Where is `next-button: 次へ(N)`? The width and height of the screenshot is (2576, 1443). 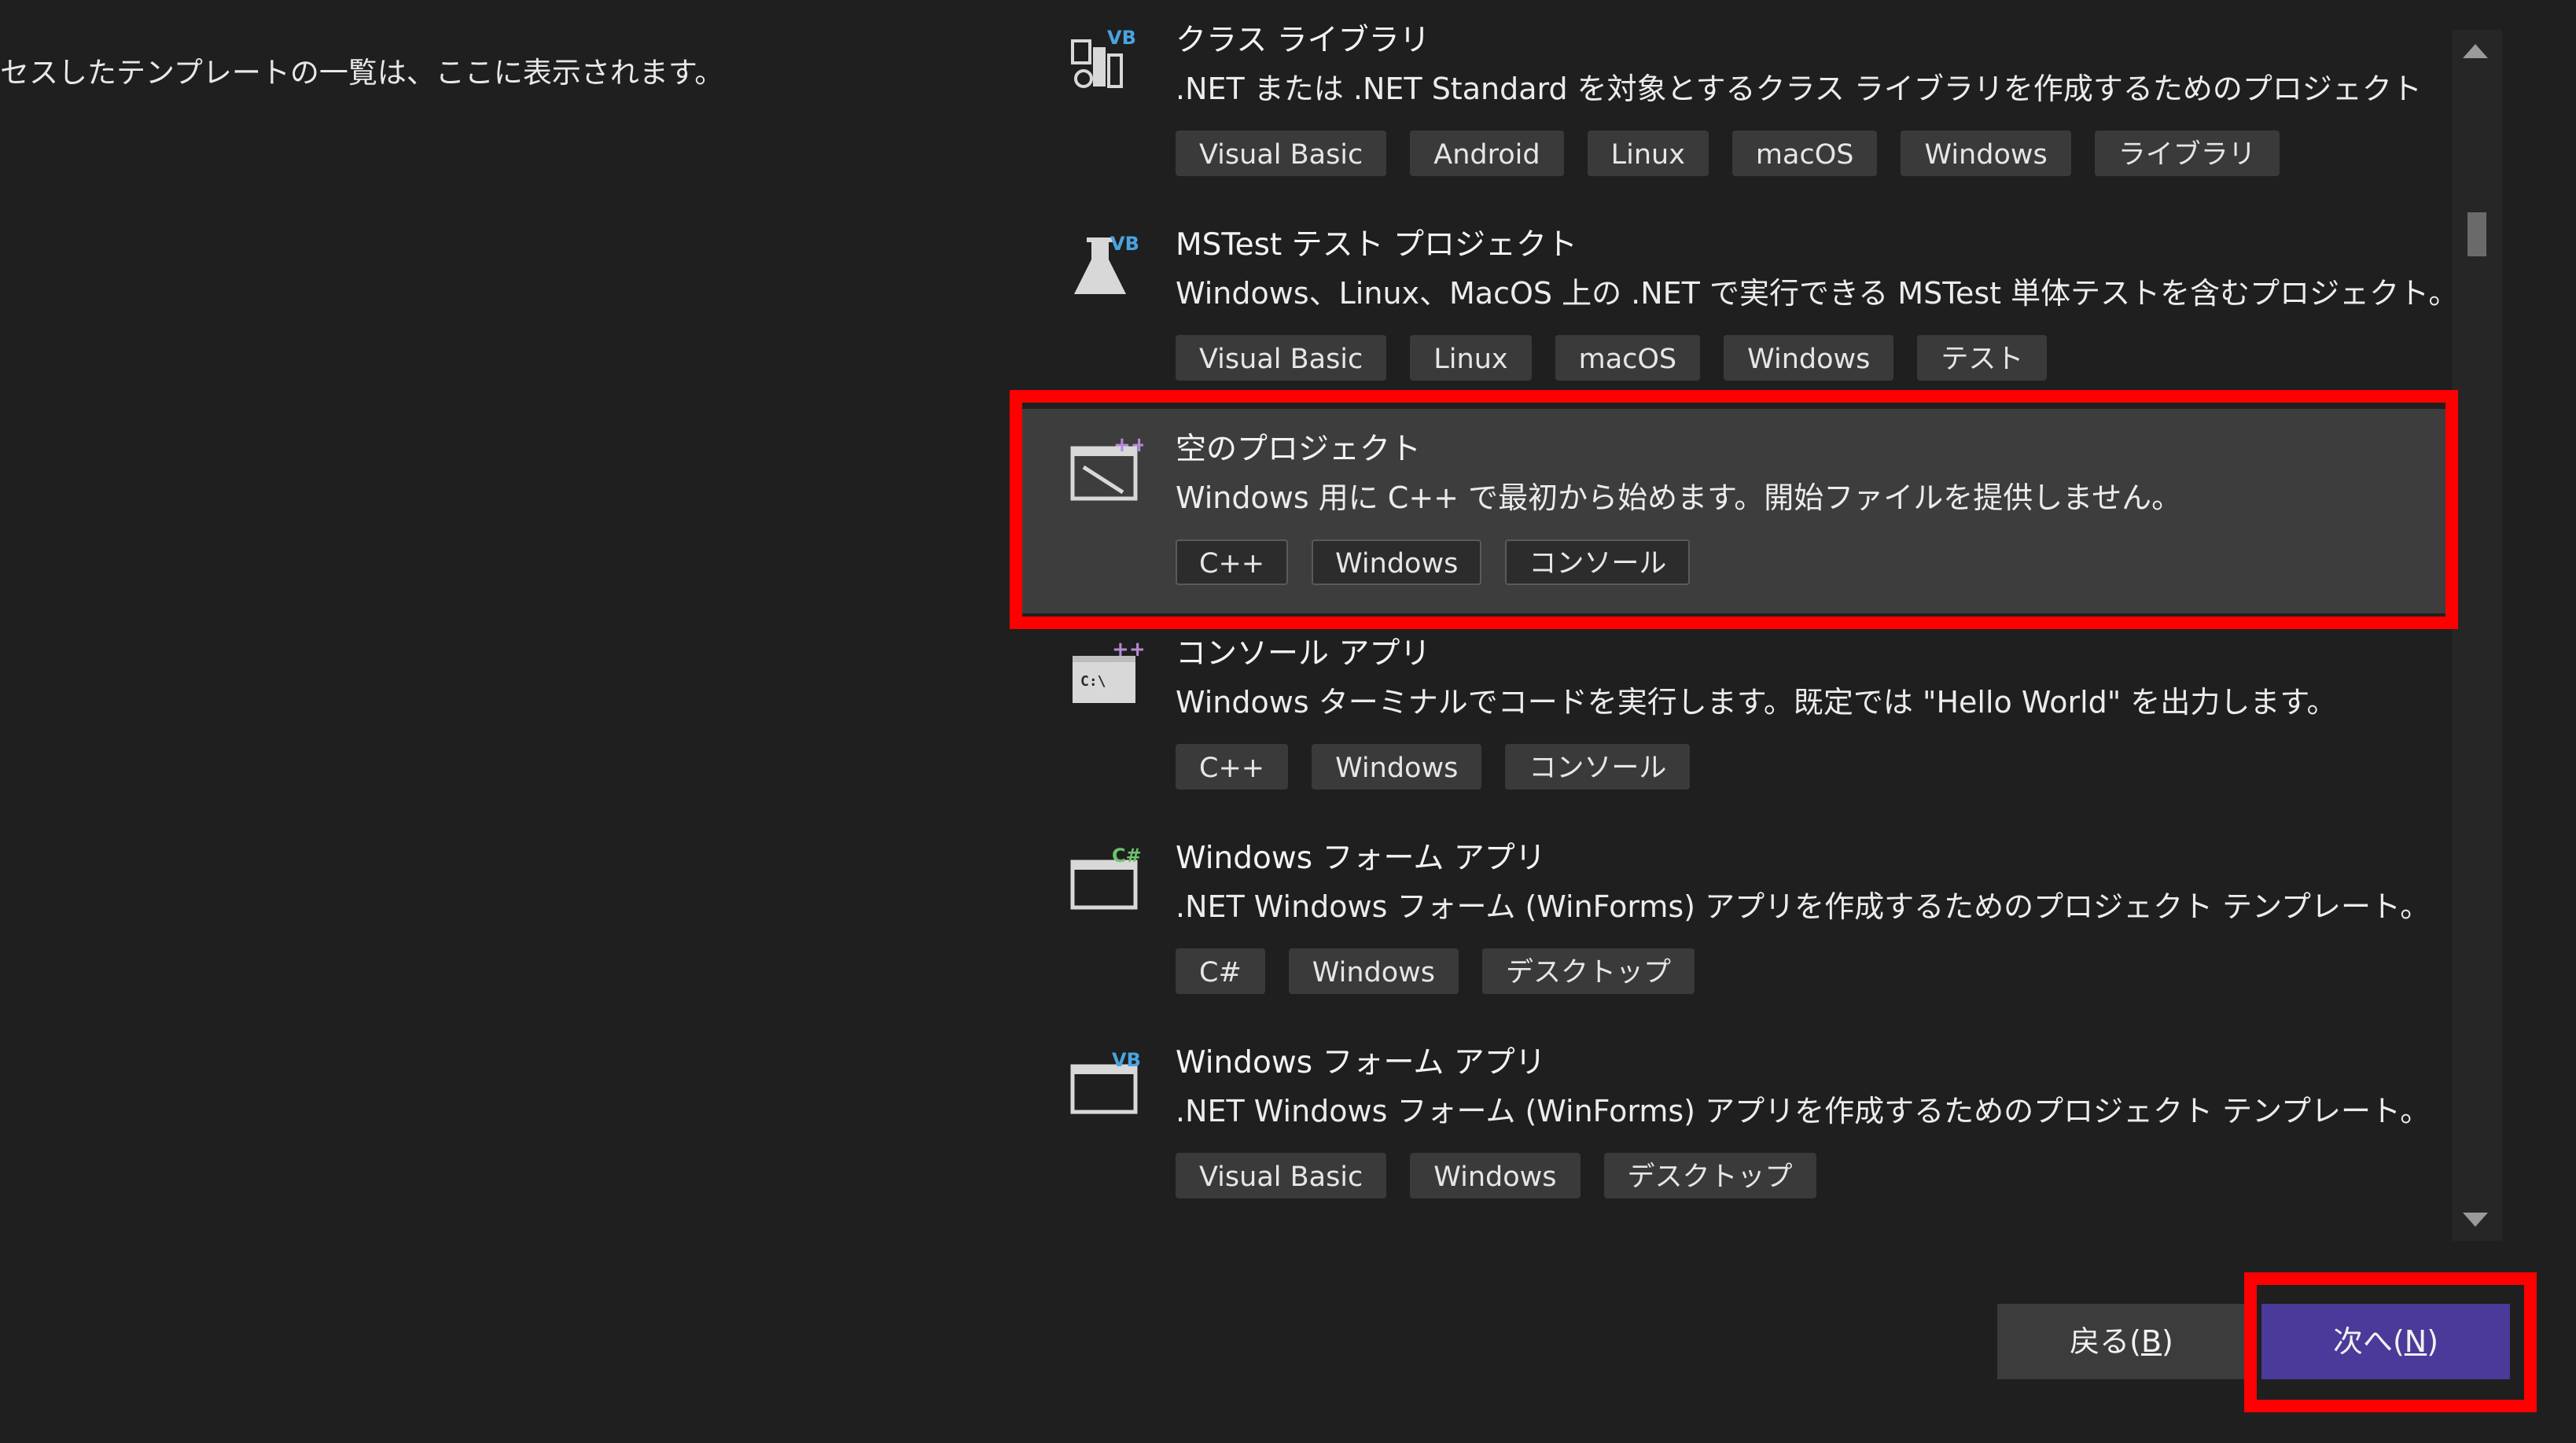 next-button: 次へ(N) is located at coordinates (2385, 1341).